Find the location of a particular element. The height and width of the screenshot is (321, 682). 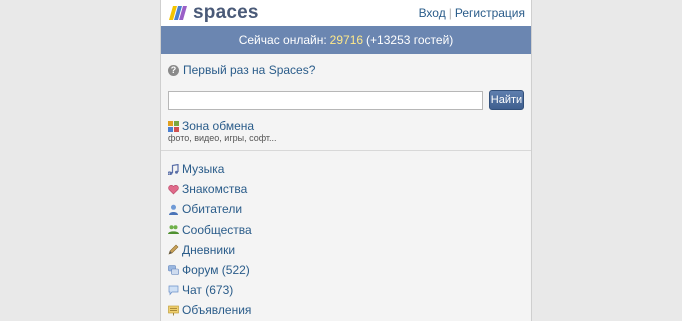

search-row: Найти is located at coordinates (346, 100).